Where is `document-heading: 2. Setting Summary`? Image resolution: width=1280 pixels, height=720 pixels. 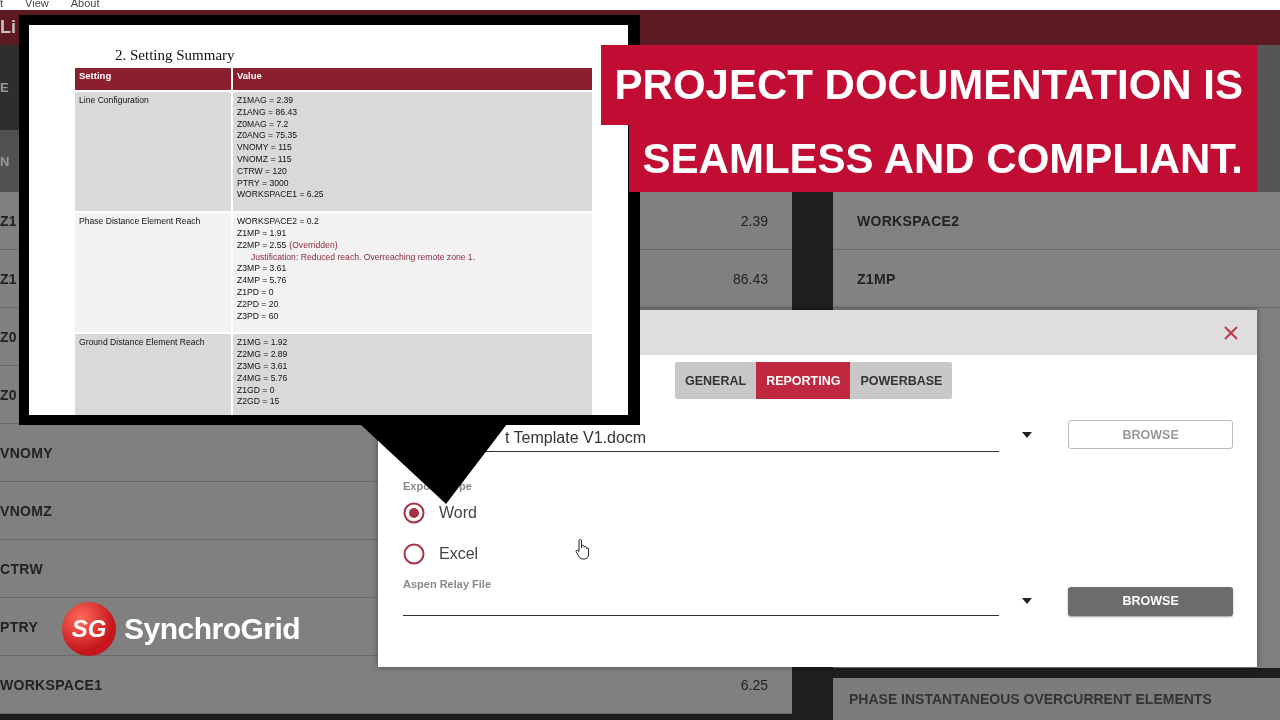
document-heading: 2. Setting Summary is located at coordinates (175, 55).